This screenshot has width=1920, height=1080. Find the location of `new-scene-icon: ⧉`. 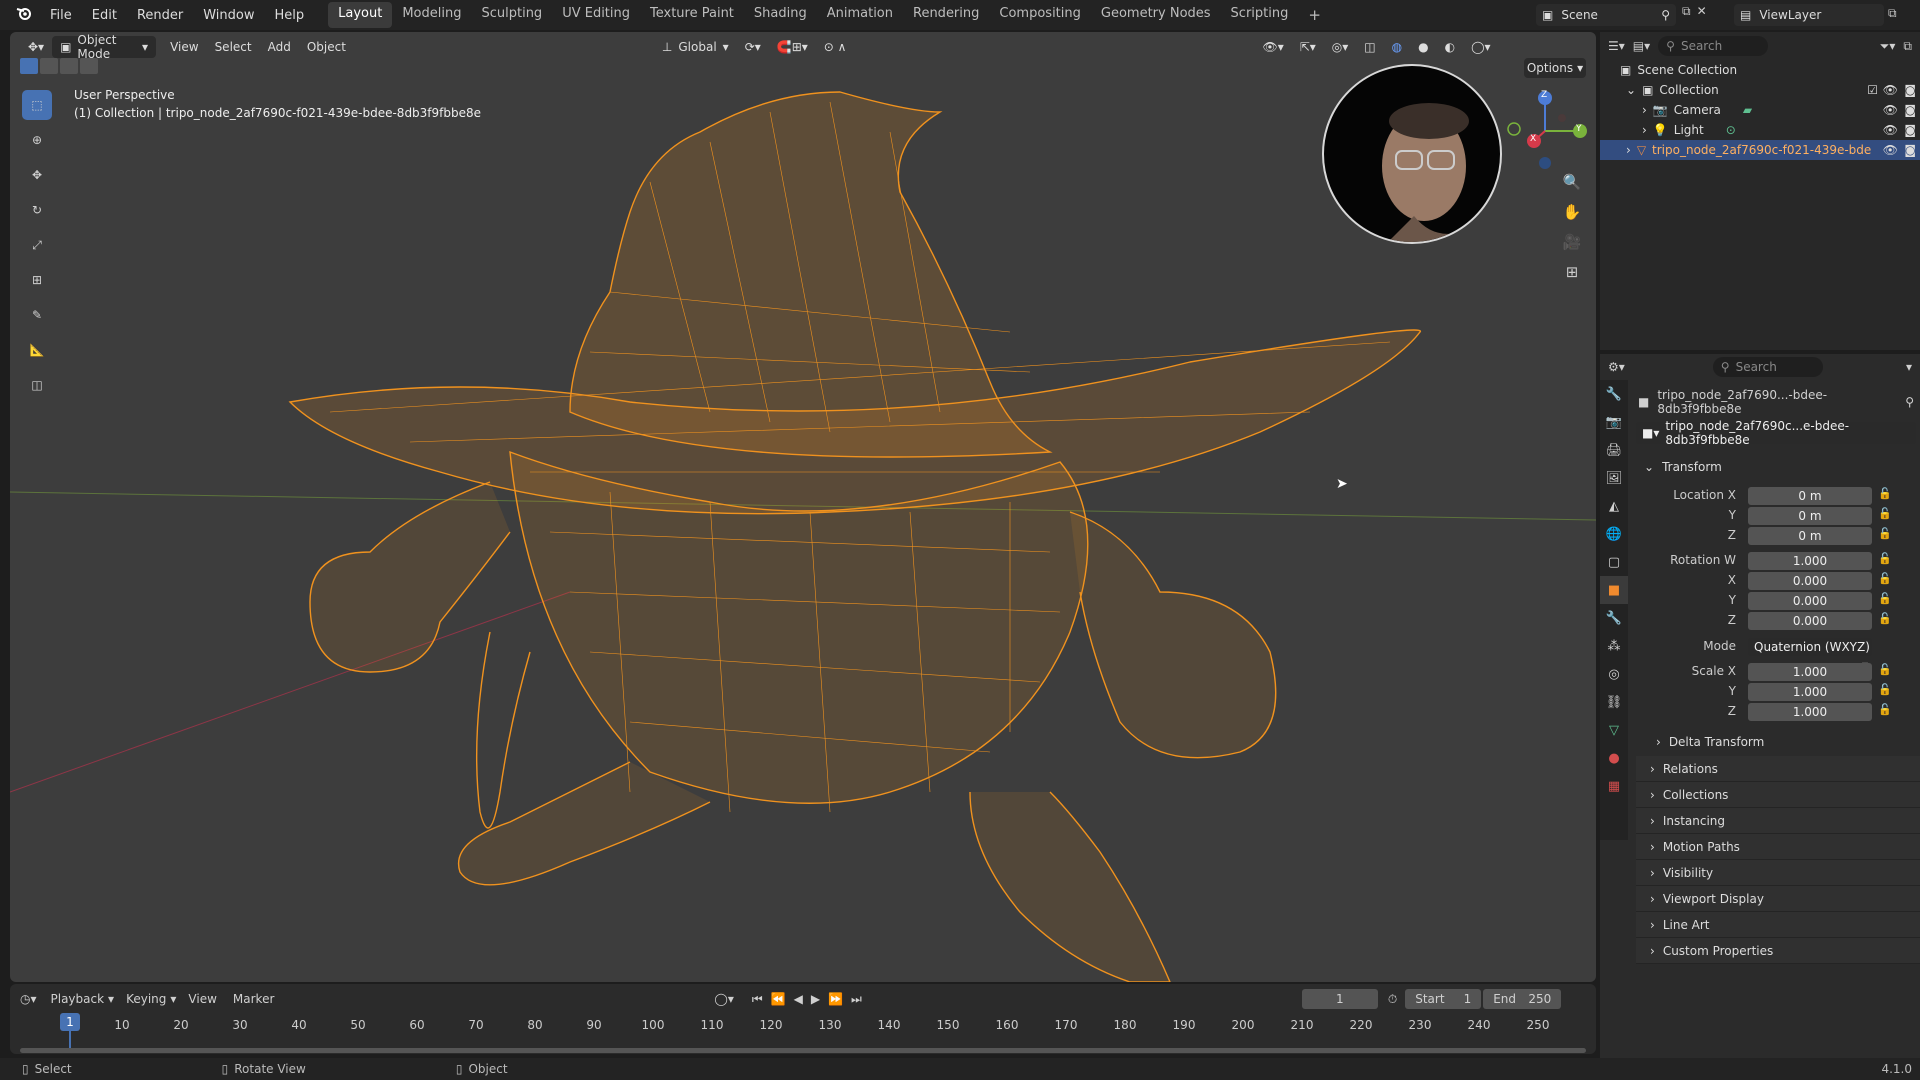

new-scene-icon: ⧉ is located at coordinates (1686, 15).